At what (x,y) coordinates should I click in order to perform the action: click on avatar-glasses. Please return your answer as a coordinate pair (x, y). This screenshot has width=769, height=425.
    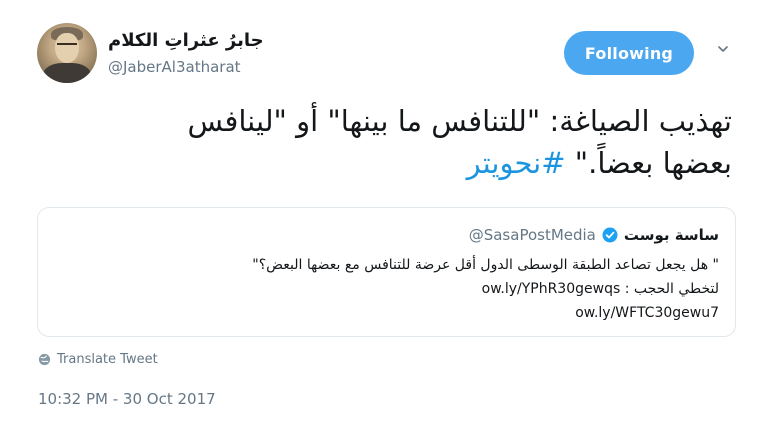
    Looking at the image, I should click on (67, 46).